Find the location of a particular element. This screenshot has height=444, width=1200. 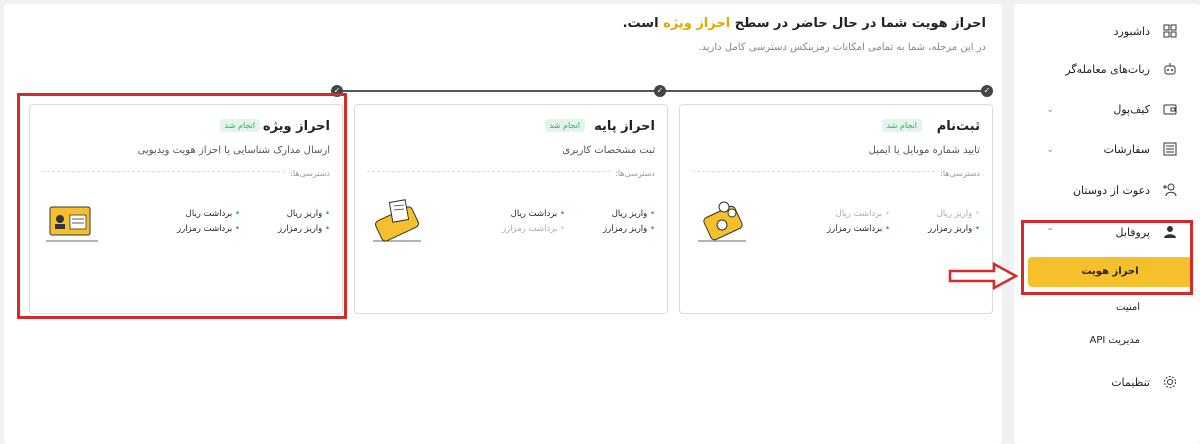

sidebar-item-label: تنظیمات is located at coordinates (1130, 382).